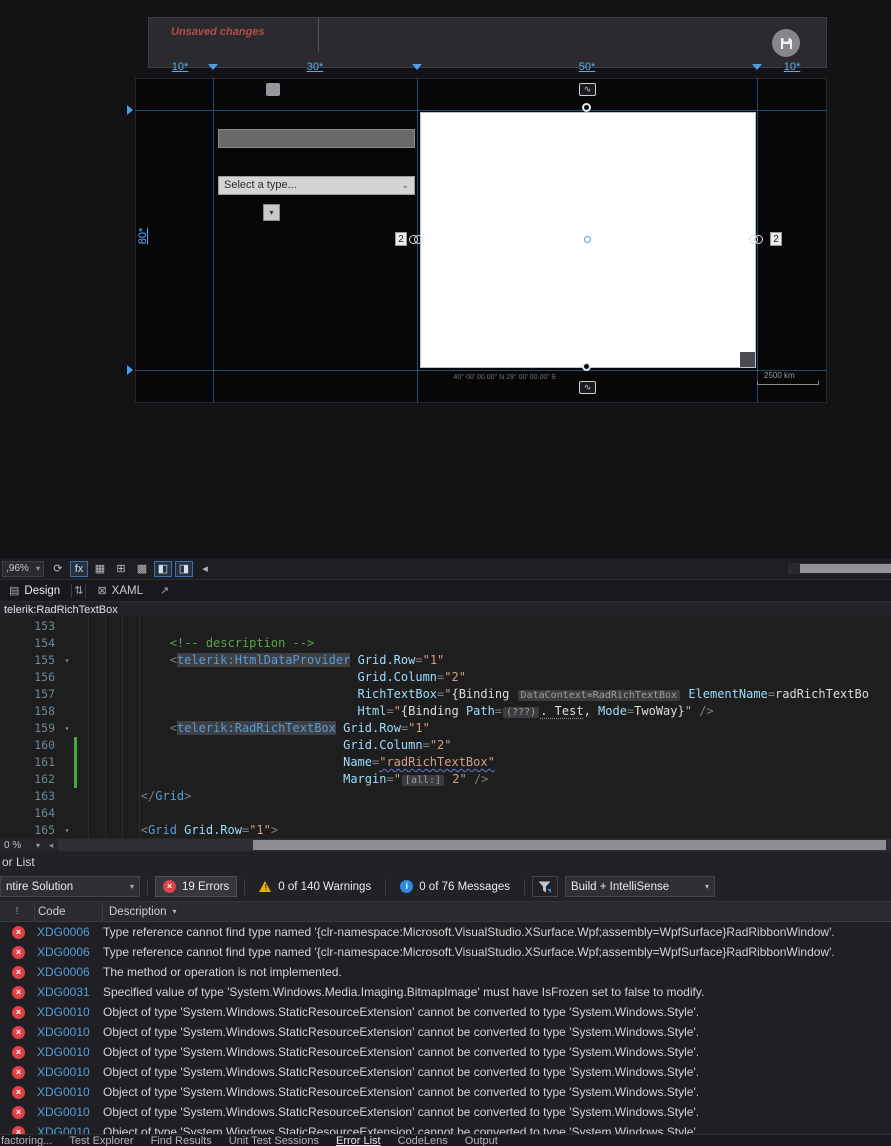 The image size is (891, 1146). Describe the element at coordinates (271, 212) in the screenshot. I see `designed-dropdown-button: ▾` at that location.